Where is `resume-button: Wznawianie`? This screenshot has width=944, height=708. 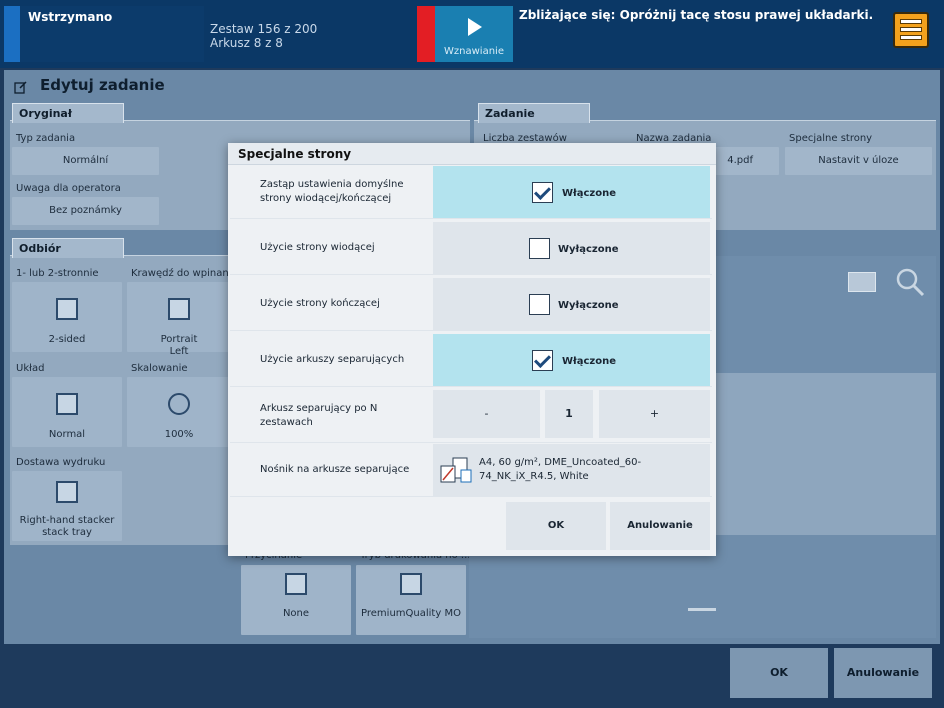 resume-button: Wznawianie is located at coordinates (474, 34).